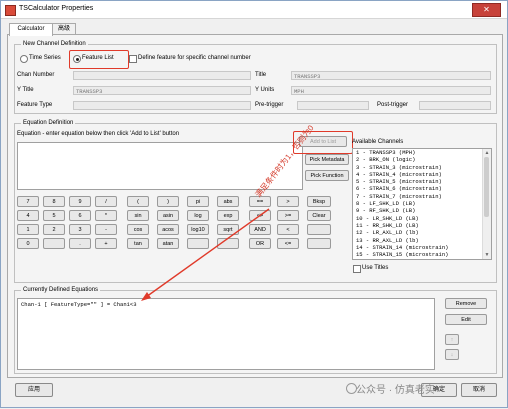 This screenshot has height=409, width=508. Describe the element at coordinates (395, 390) in the screenshot. I see `watermark: 公众号 · 仿真老实` at that location.